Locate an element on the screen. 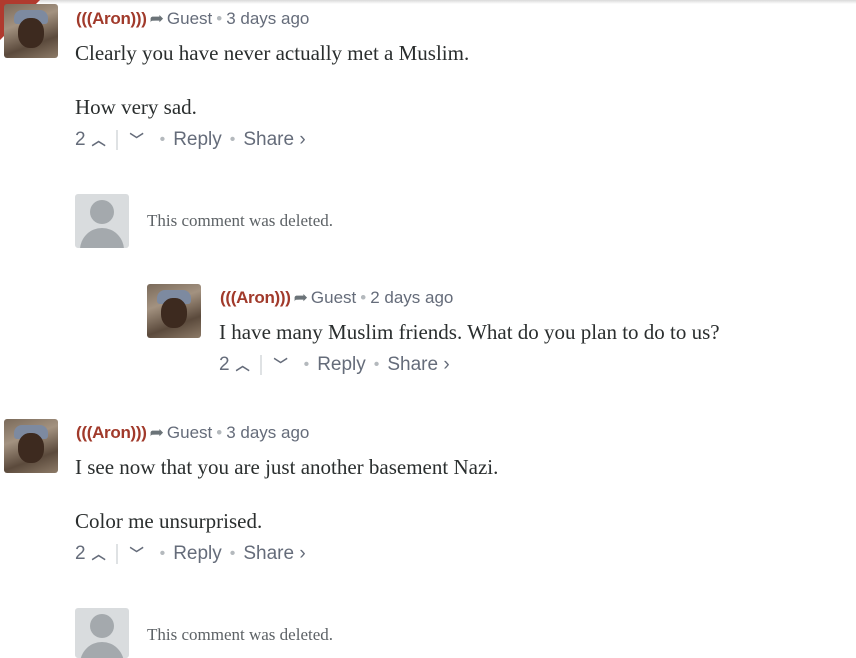 This screenshot has width=856, height=658. comment-text: How very sad. is located at coordinates (136, 107).